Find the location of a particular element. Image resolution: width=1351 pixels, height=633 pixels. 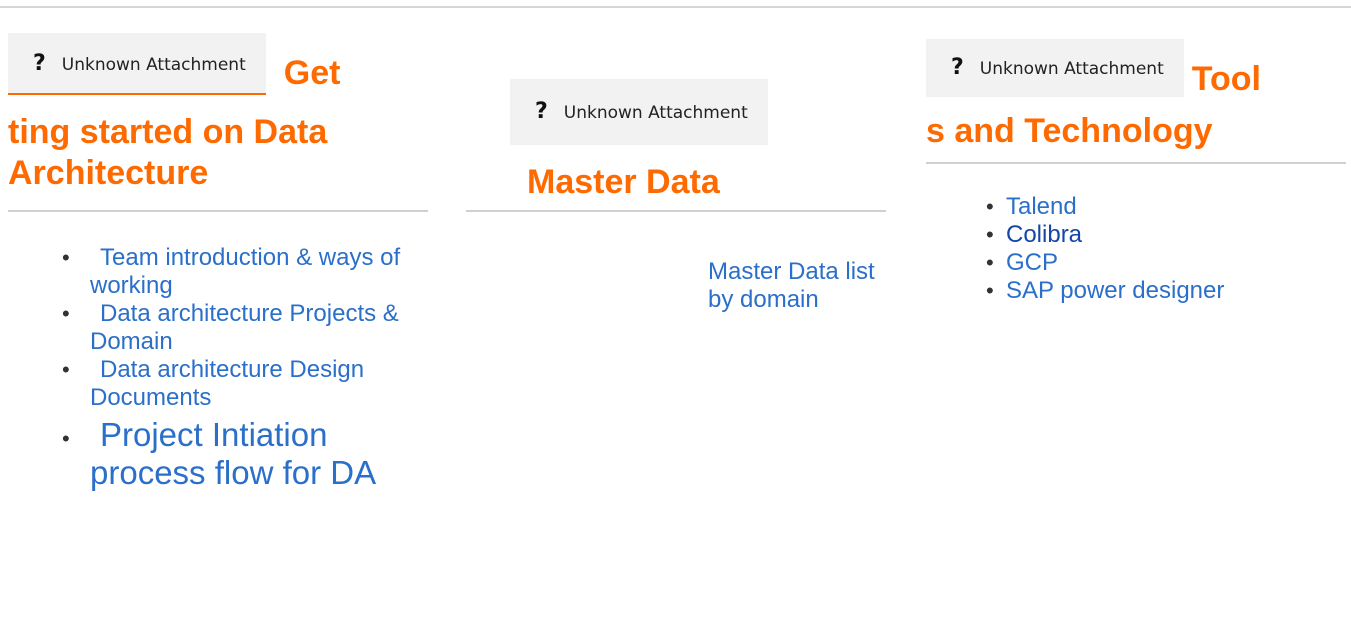

projects-domain-link: Data architecture Projects & Domain is located at coordinates (253, 328).